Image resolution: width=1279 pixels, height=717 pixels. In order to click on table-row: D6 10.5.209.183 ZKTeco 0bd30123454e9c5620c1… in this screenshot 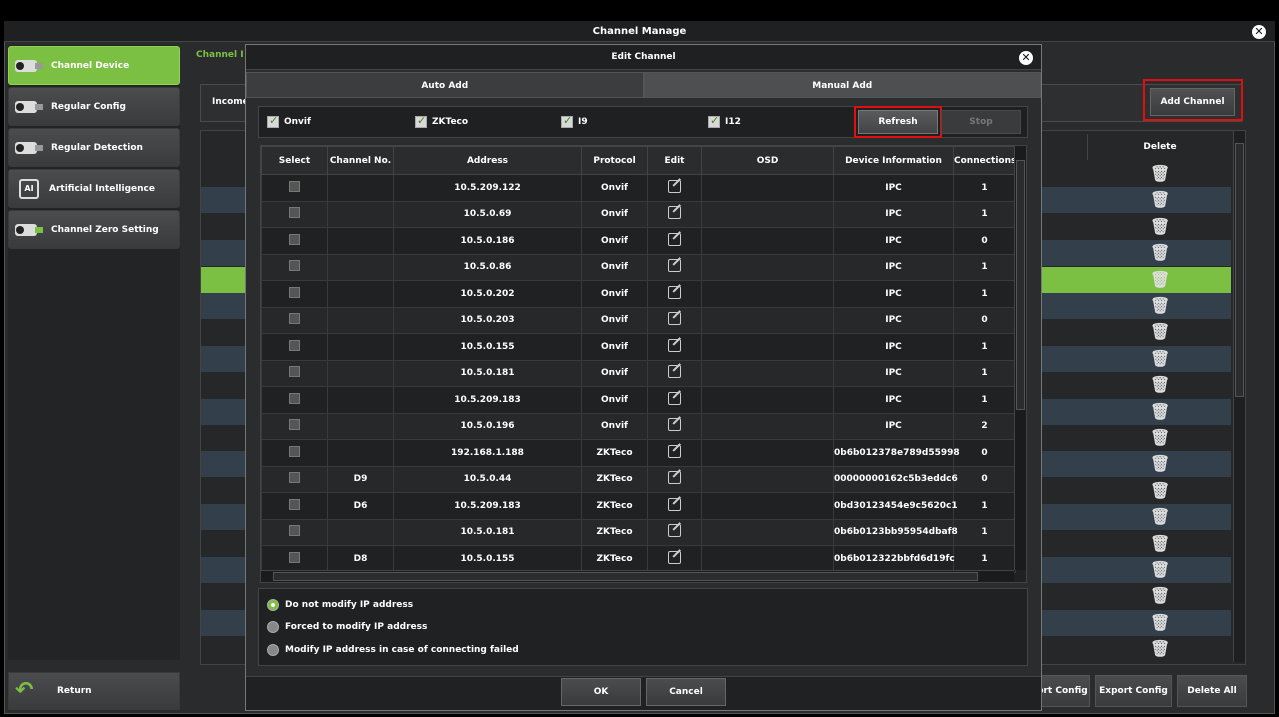, I will do `click(638, 506)`.